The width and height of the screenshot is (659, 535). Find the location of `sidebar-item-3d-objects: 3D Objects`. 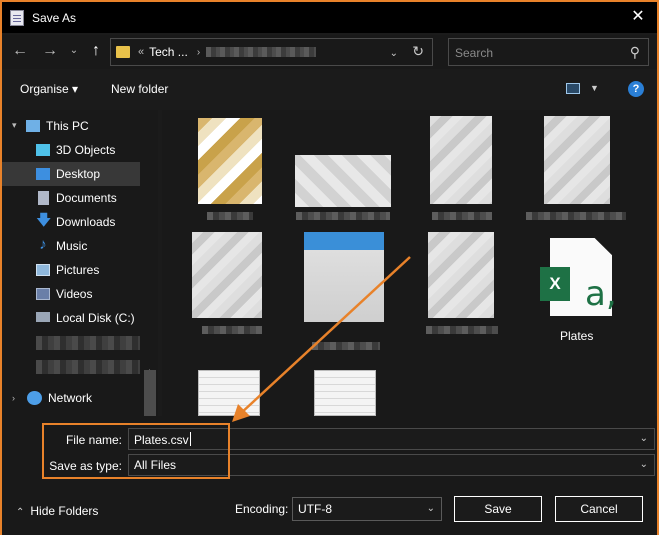

sidebar-item-3d-objects: 3D Objects is located at coordinates (80, 150).